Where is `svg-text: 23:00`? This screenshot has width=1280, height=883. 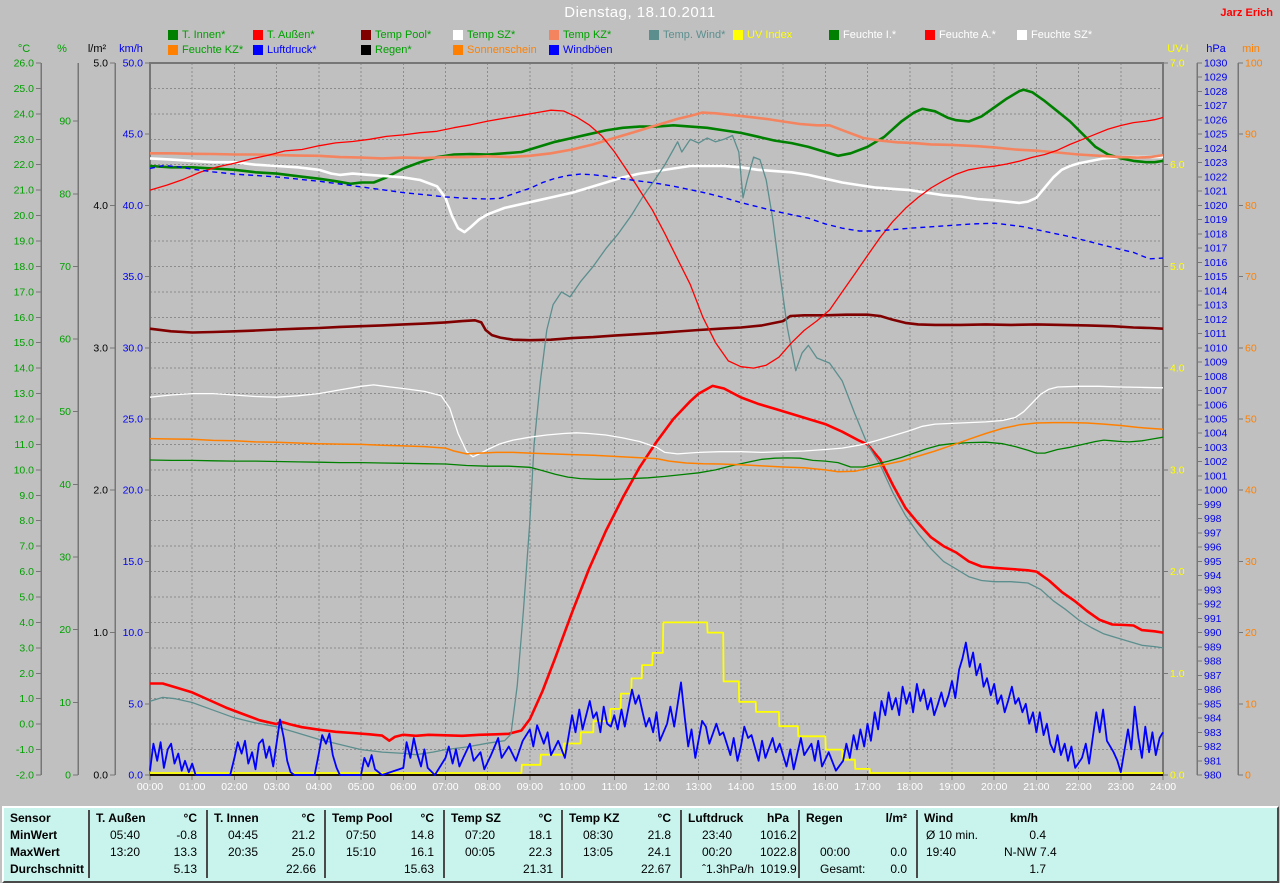
svg-text: 23:00 is located at coordinates (1121, 787).